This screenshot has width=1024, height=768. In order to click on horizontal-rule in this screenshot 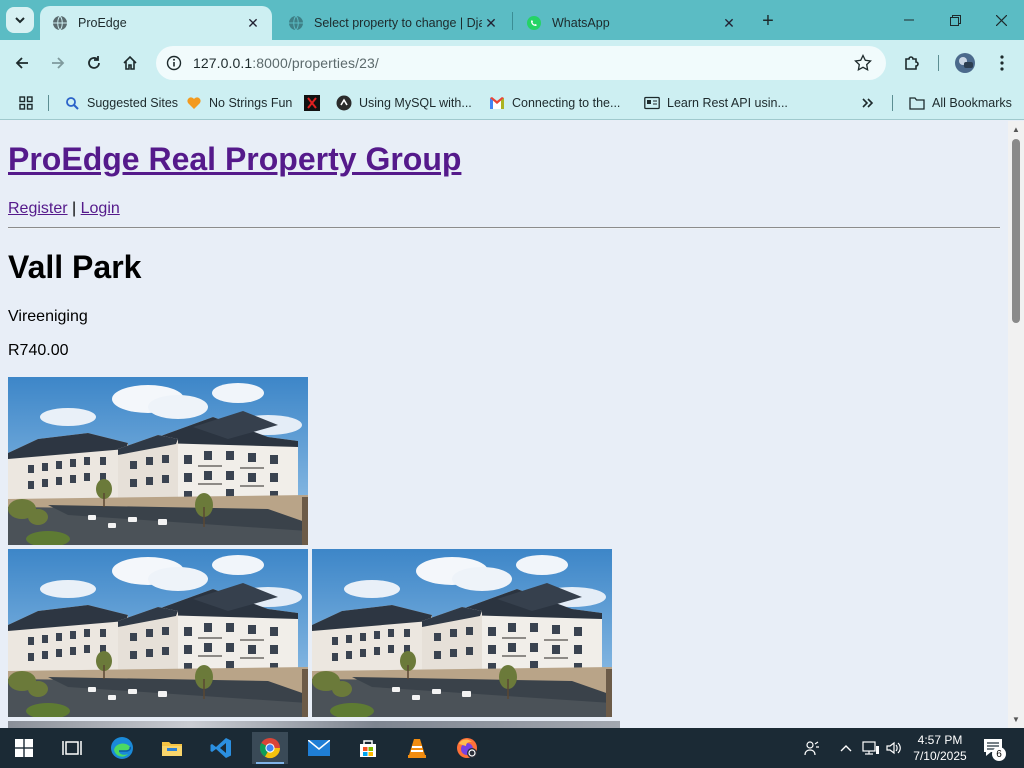, I will do `click(504, 228)`.